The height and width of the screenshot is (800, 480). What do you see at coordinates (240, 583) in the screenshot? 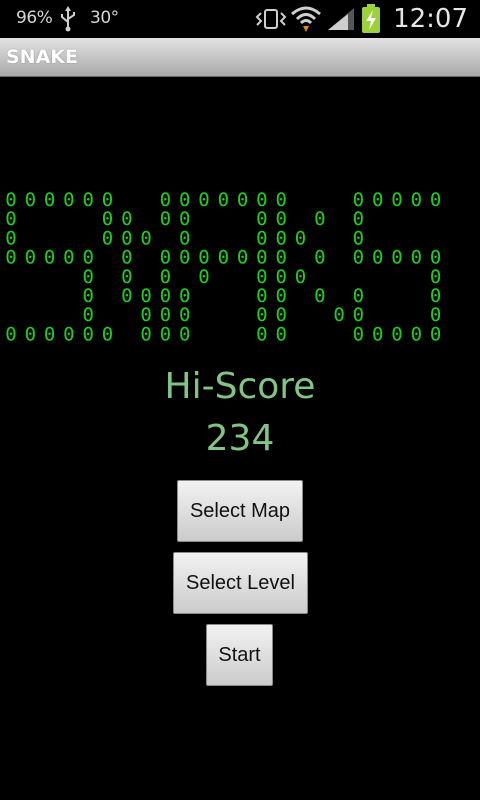
I see `select-level-button: Select Level` at bounding box center [240, 583].